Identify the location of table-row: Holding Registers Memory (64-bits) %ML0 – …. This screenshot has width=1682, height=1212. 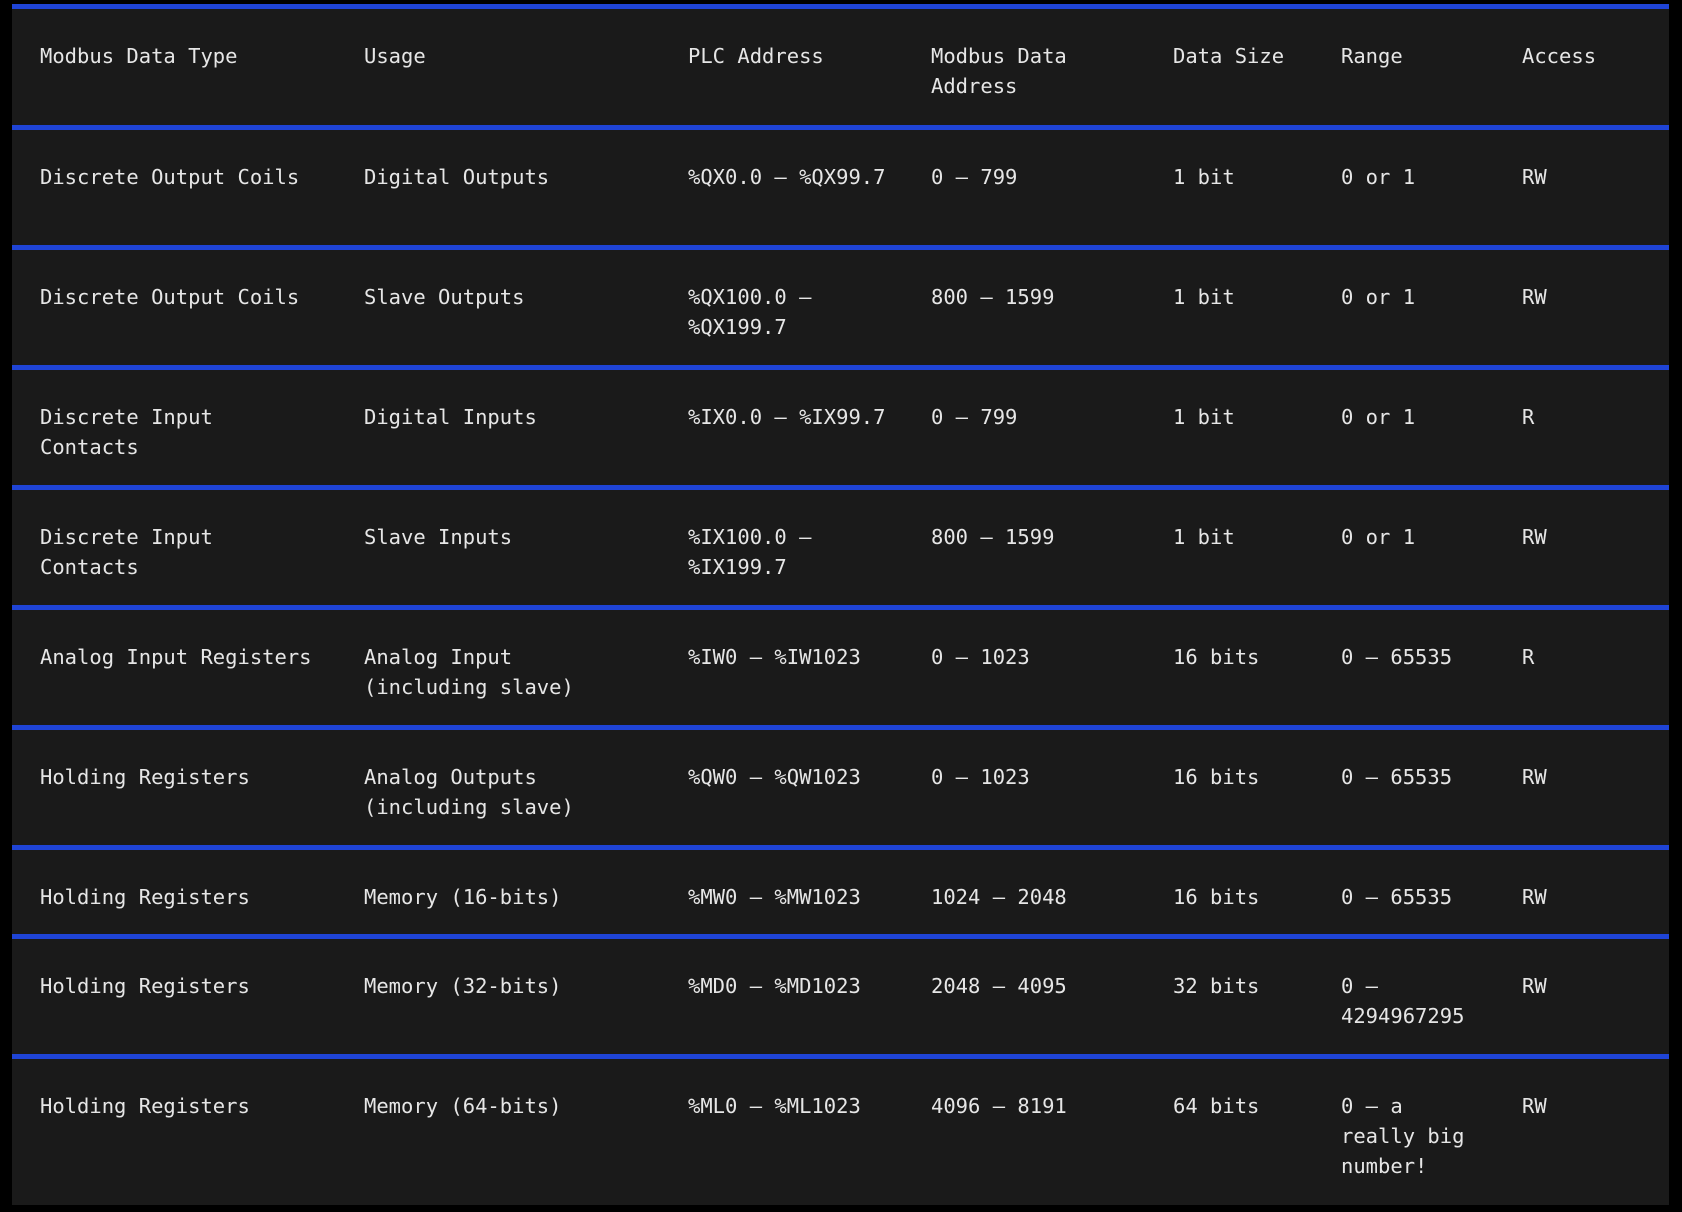
(840, 1130).